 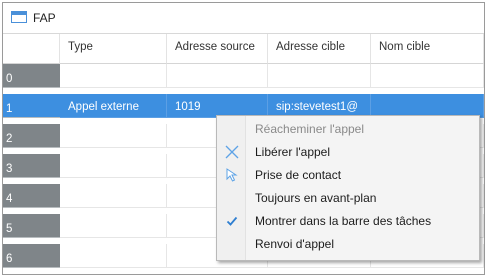 What do you see at coordinates (348, 244) in the screenshot?
I see `menu-item-renvoi-appel: Renvoi d'appel` at bounding box center [348, 244].